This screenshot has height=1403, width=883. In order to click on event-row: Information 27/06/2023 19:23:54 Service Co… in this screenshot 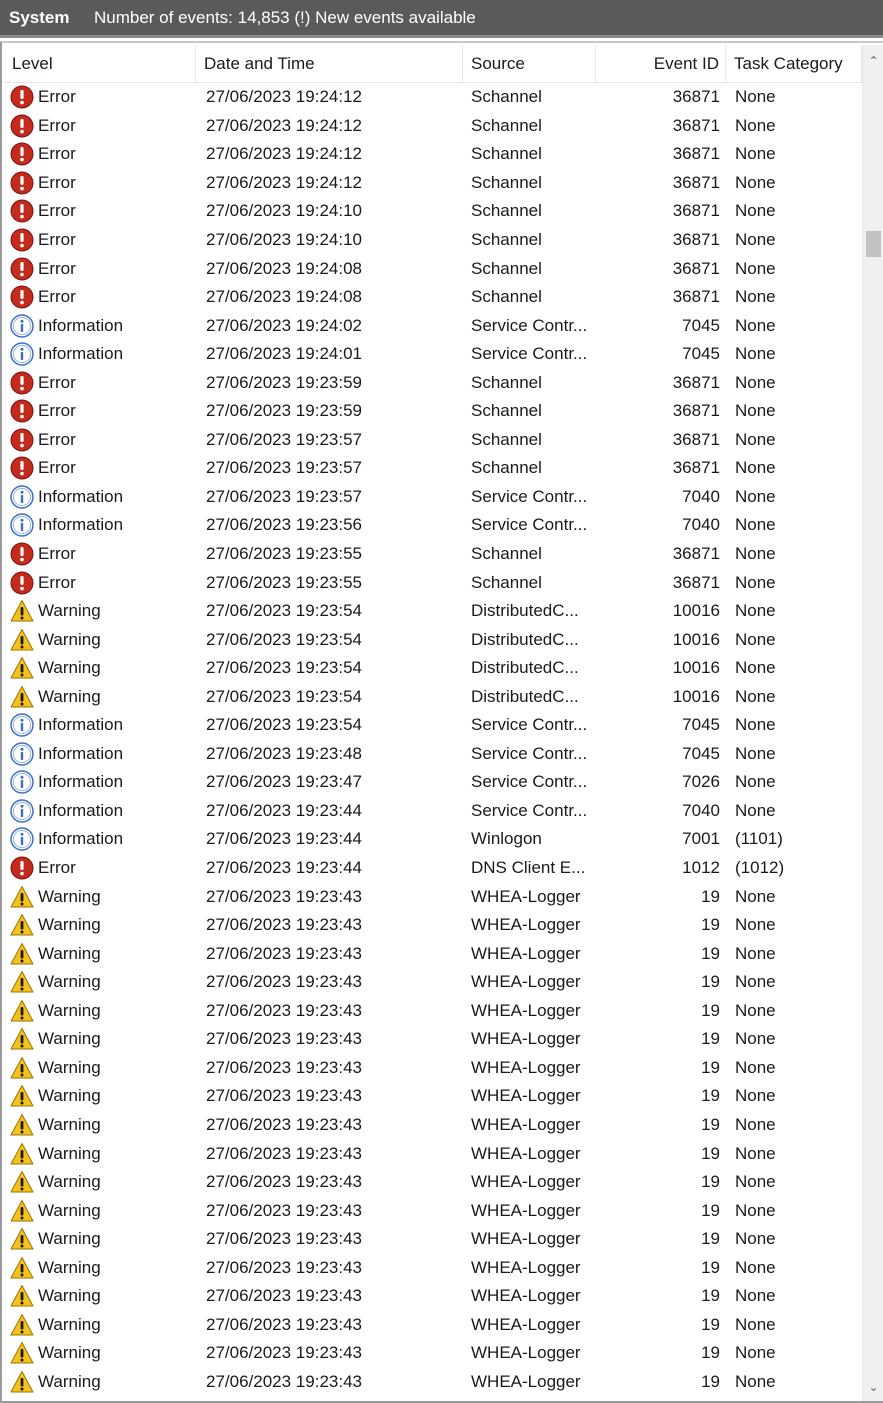, I will do `click(433, 725)`.